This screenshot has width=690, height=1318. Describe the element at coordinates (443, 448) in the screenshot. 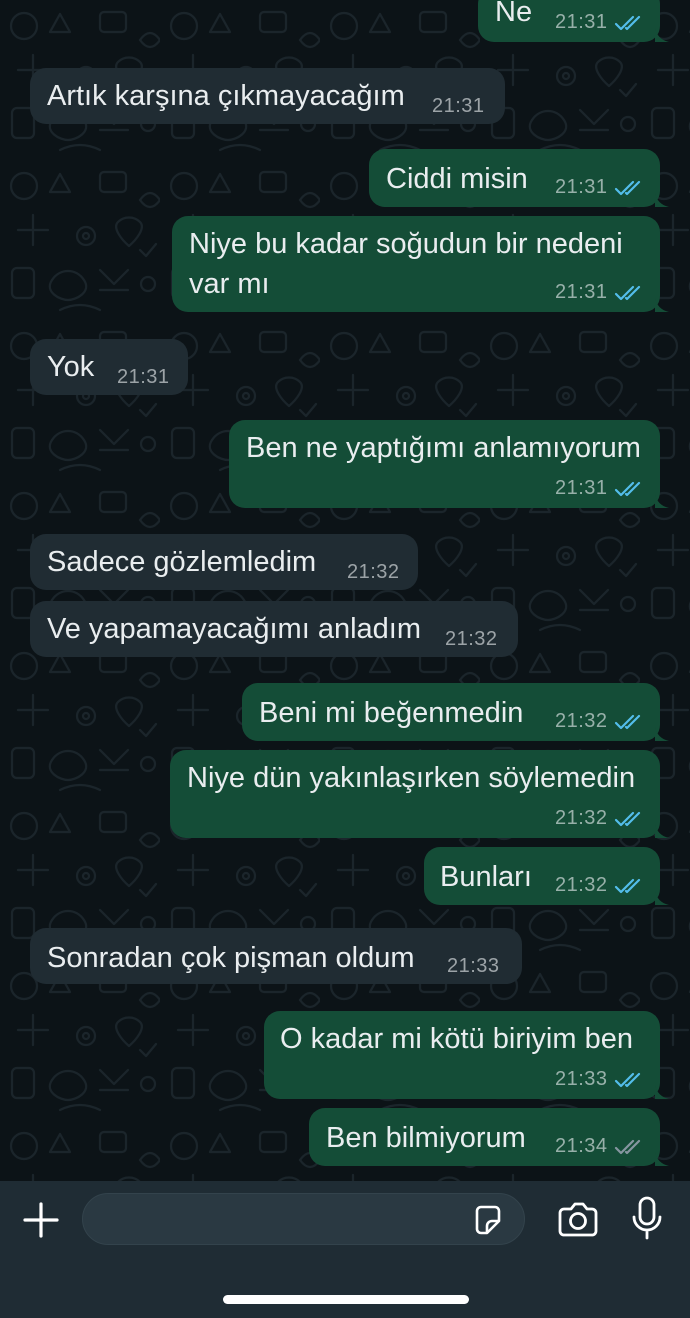

I see `message-text: Ben ne yaptığımı anlamıyorum` at that location.